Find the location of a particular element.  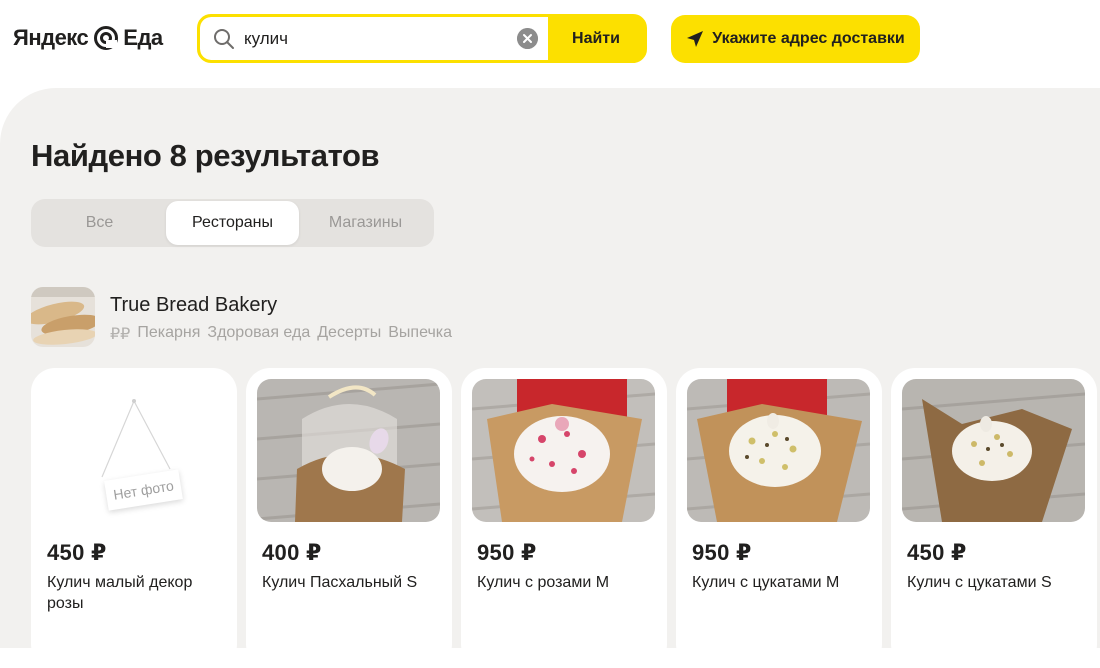

clear-search-icon is located at coordinates (527, 38).